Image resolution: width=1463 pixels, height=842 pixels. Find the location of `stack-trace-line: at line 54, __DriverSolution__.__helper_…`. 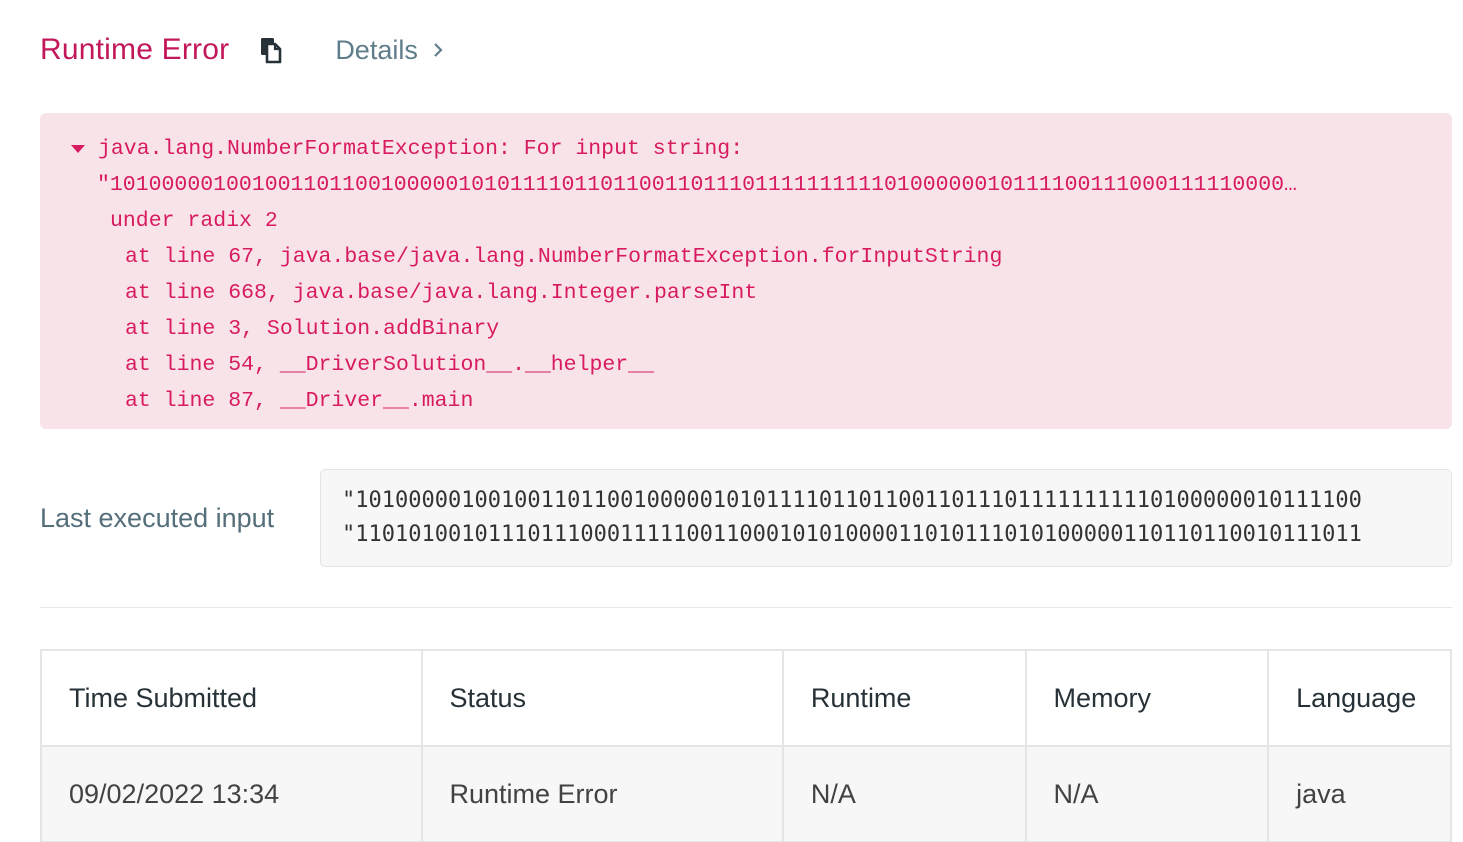

stack-trace-line: at line 54, __DriverSolution__.__helper_… is located at coordinates (746, 365).